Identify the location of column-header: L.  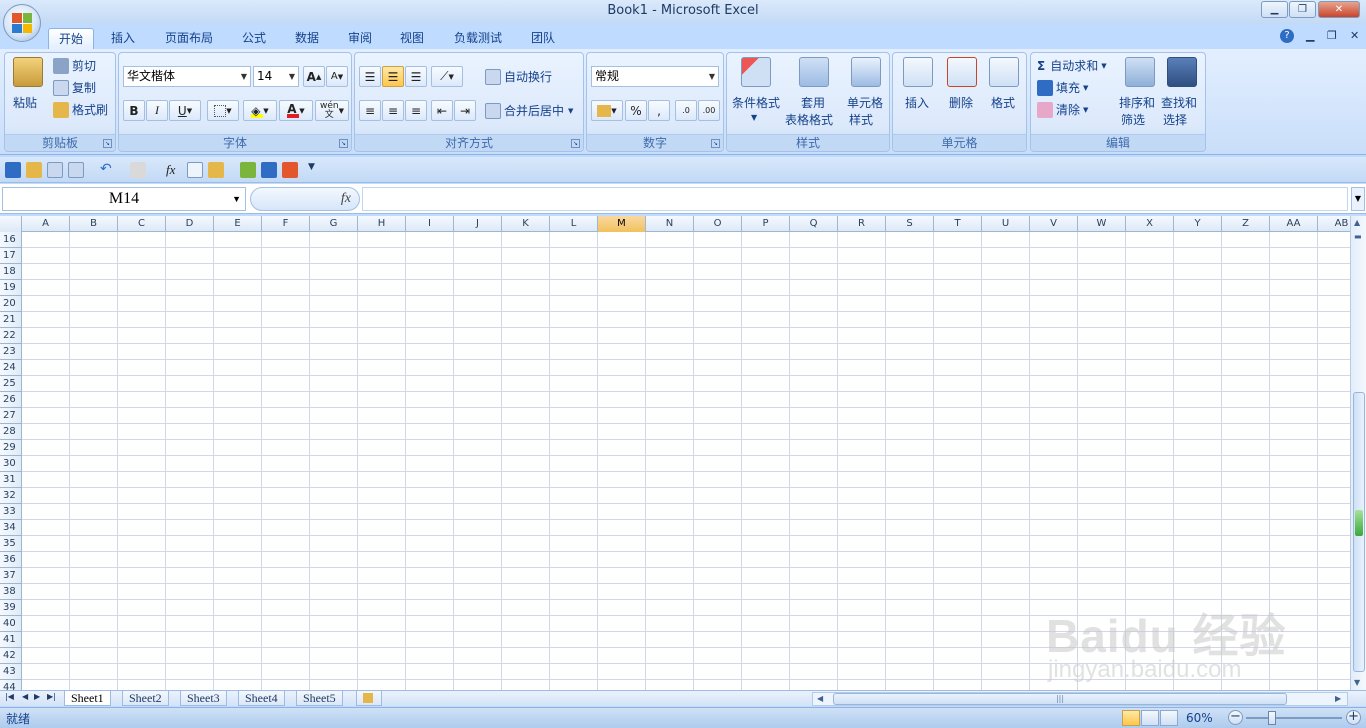
(574, 224).